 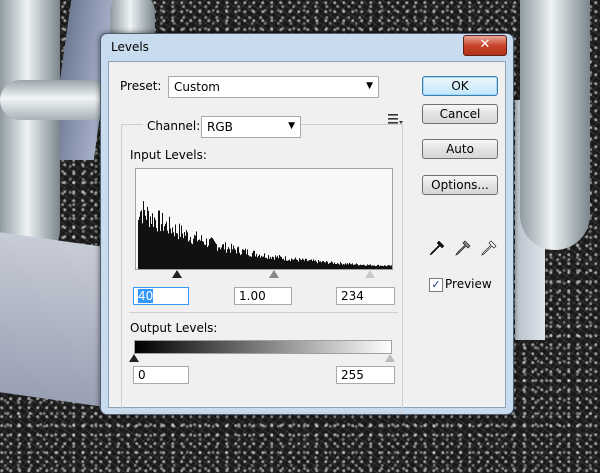 I want to click on ok-button: OK, so click(x=460, y=86).